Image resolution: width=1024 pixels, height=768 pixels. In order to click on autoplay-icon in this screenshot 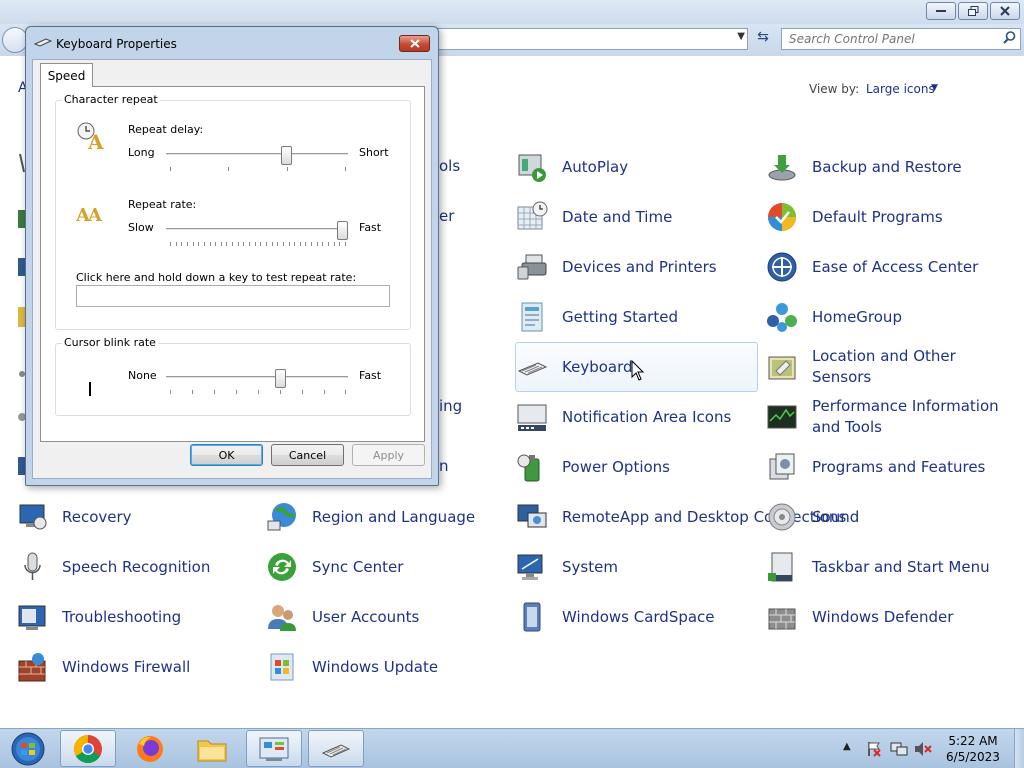, I will do `click(532, 168)`.